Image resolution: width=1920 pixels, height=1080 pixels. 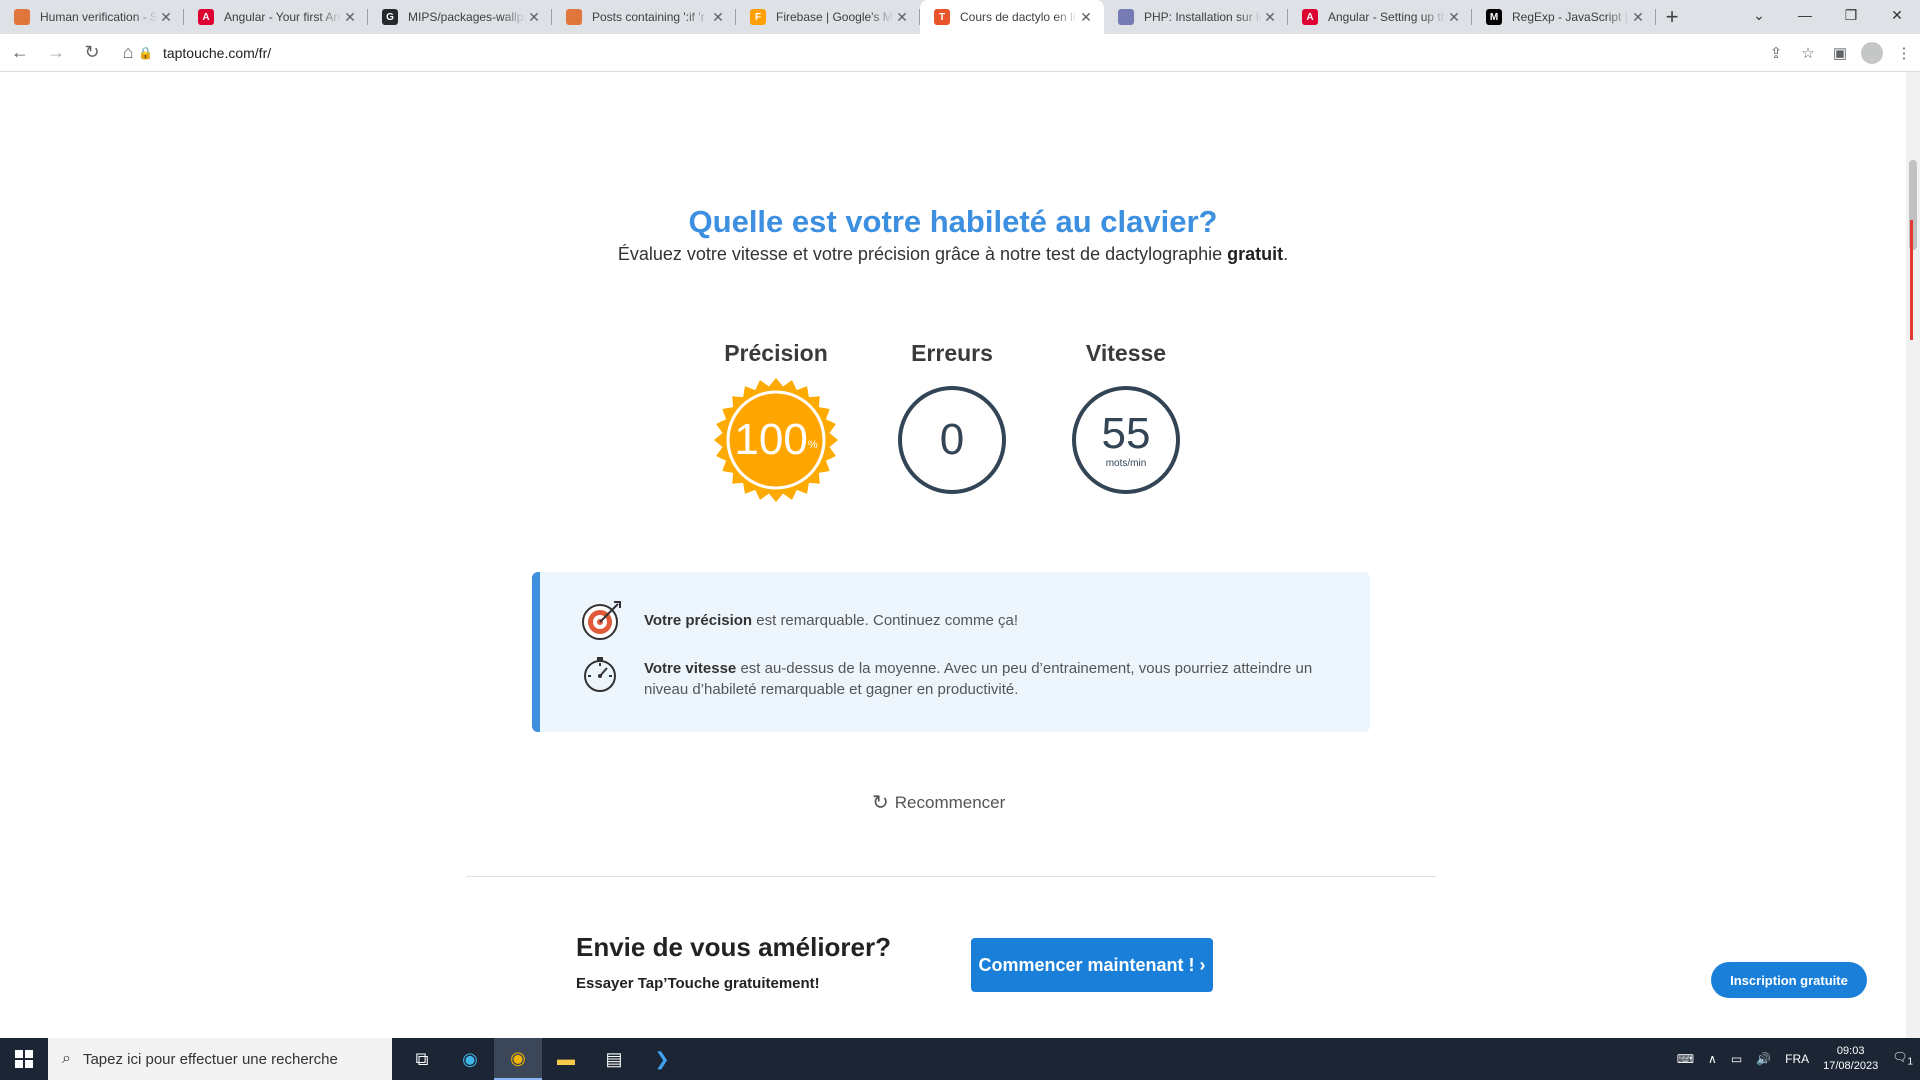 I want to click on system-tray: ⌨ ∧ ▭ 🔊 FRA 09:03 17/08/2023 🗨1, so click(x=1795, y=1059).